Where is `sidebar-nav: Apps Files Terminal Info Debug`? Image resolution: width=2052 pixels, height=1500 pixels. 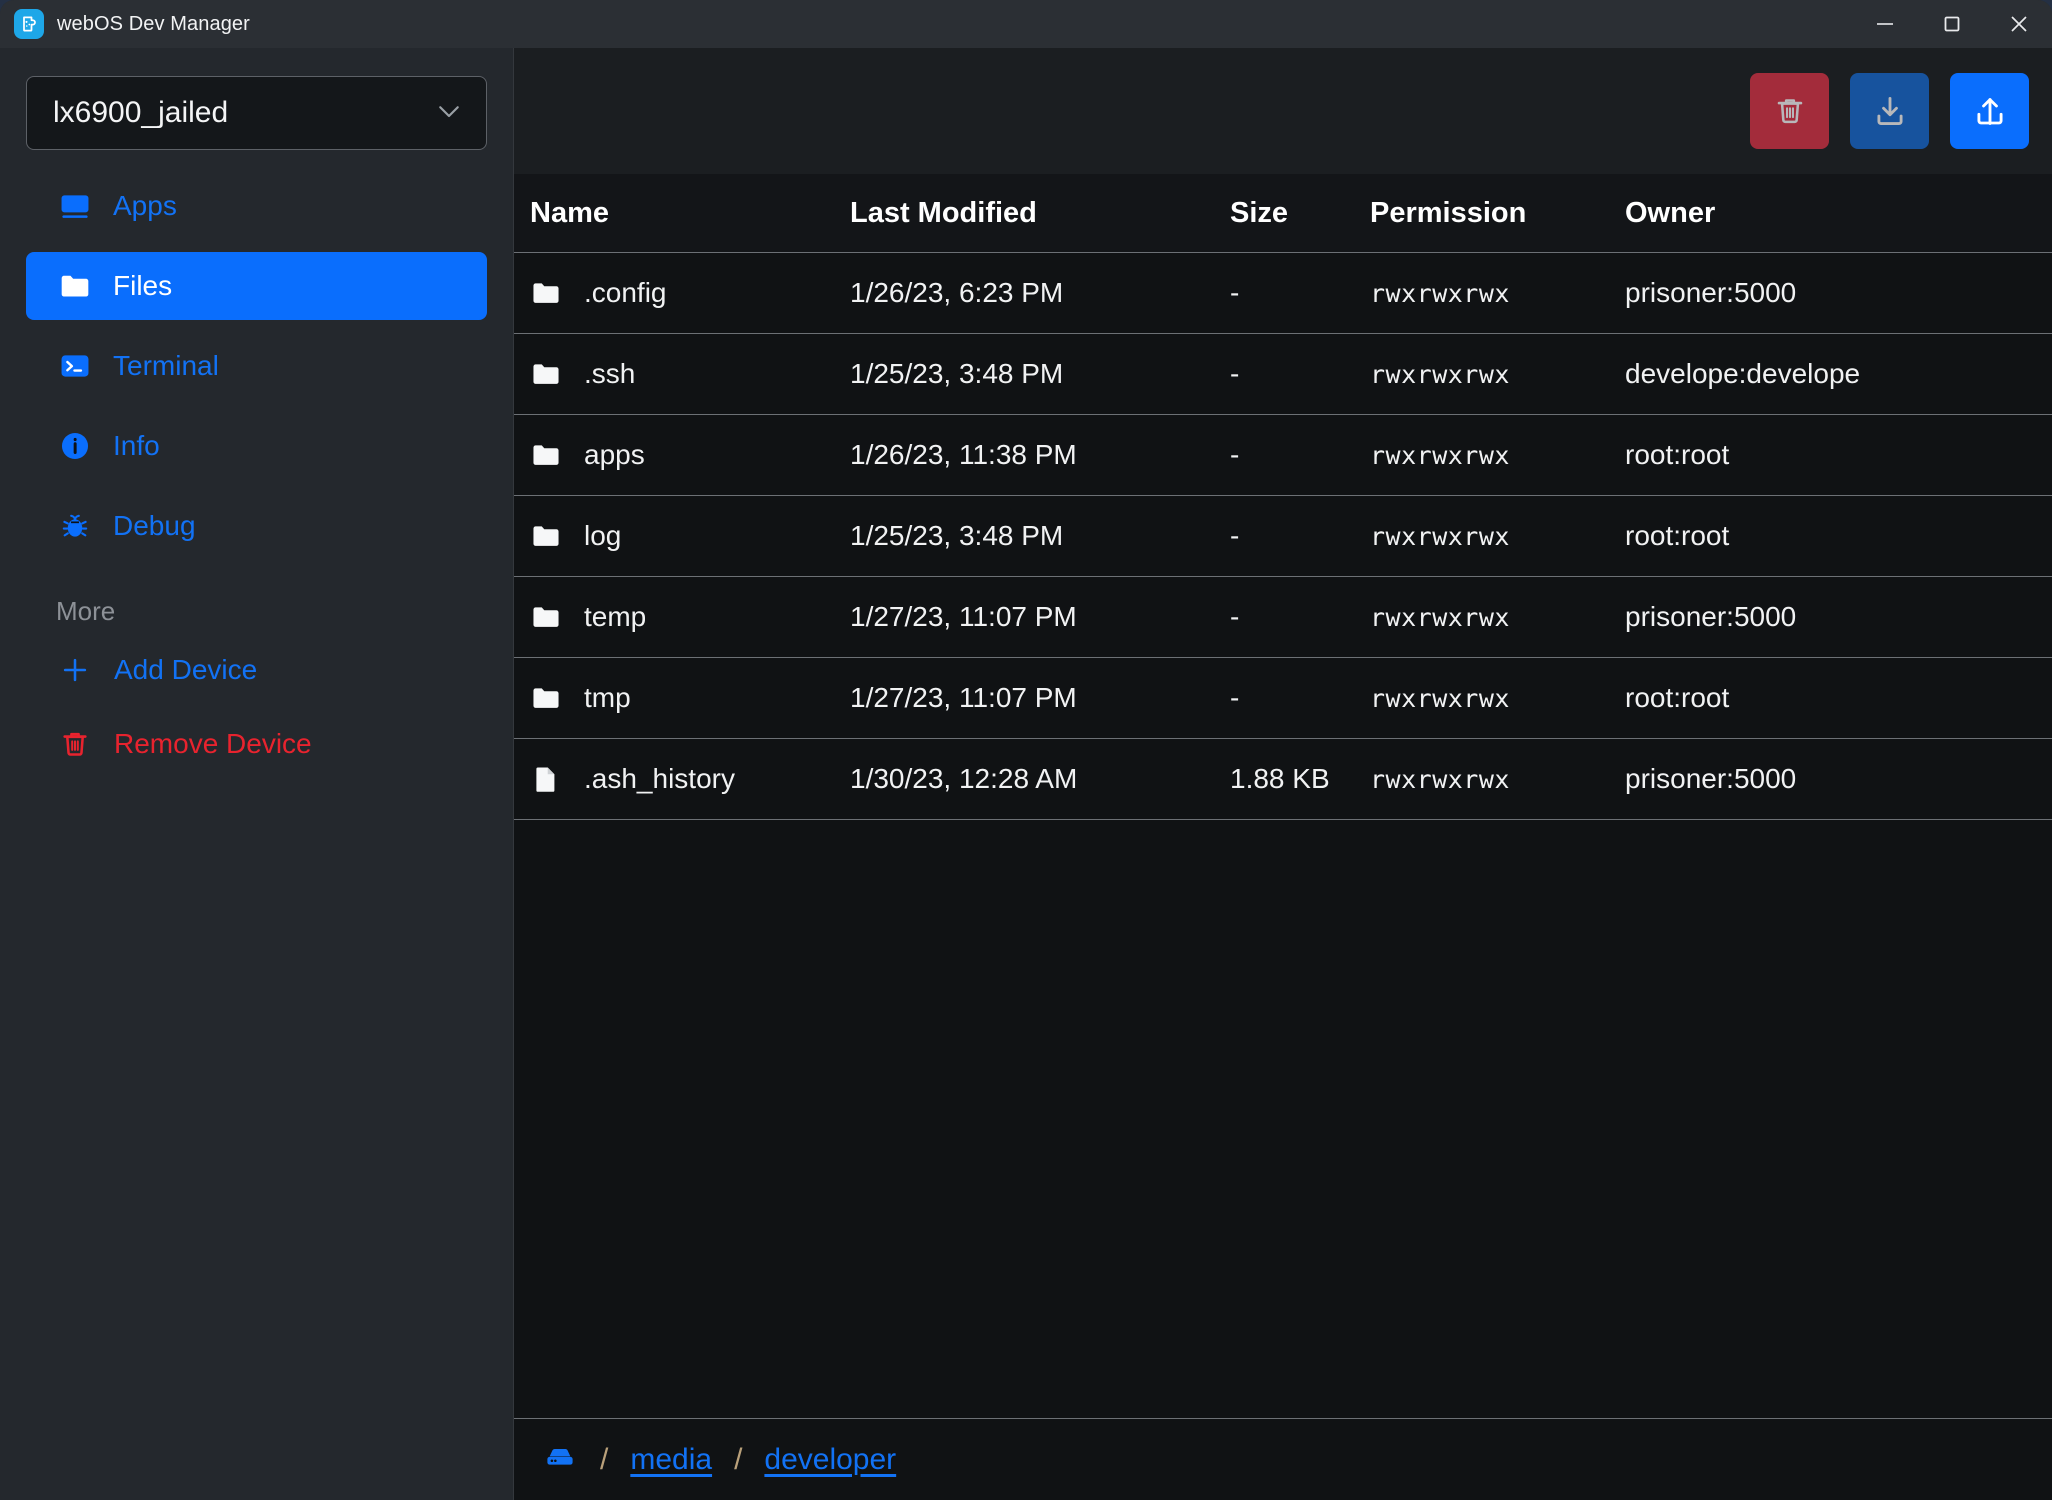 sidebar-nav: Apps Files Terminal Info Debug is located at coordinates (256, 366).